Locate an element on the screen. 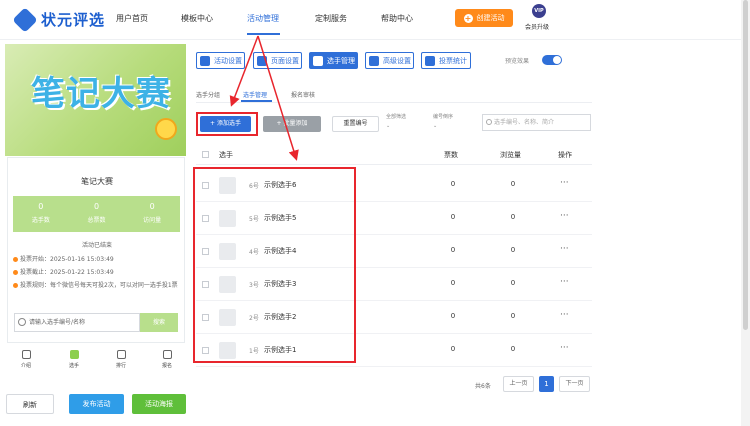  arrow-to-contestant-list is located at coordinates (278, 98).